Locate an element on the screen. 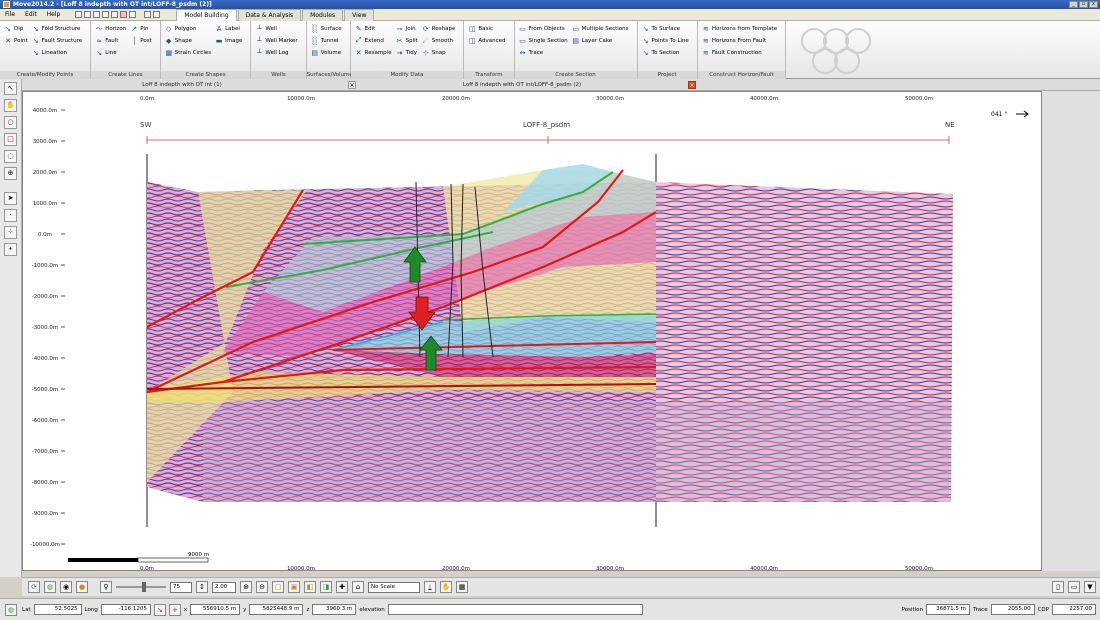  save-icon is located at coordinates (97, 14).